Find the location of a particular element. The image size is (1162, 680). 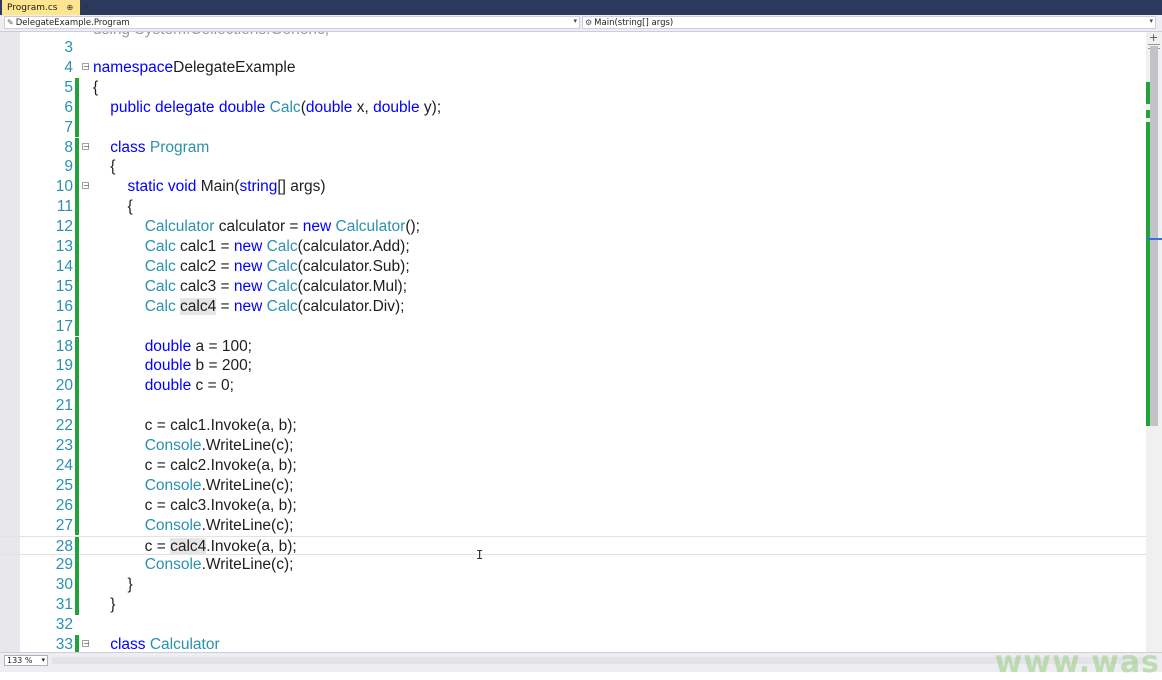

line-number: 23 is located at coordinates (64, 445).